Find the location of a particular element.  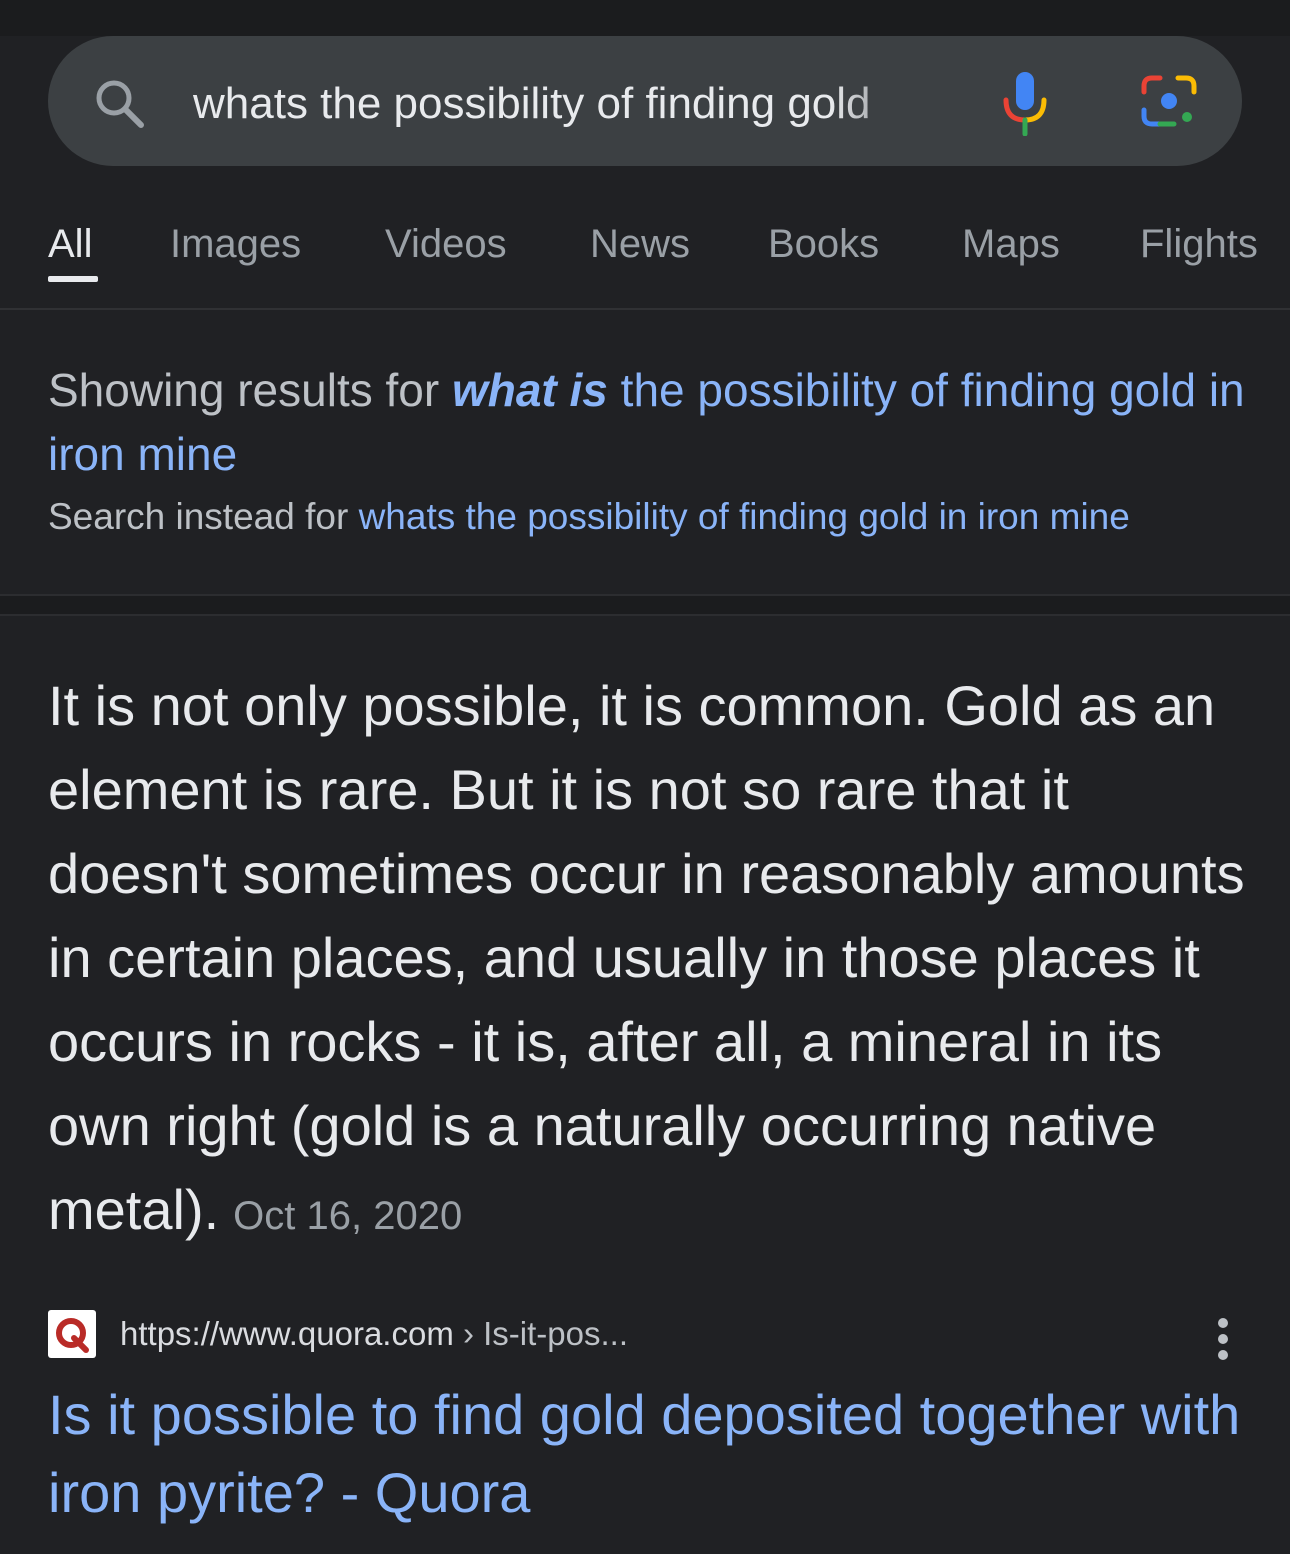

active-tab-indicator is located at coordinates (73, 279).